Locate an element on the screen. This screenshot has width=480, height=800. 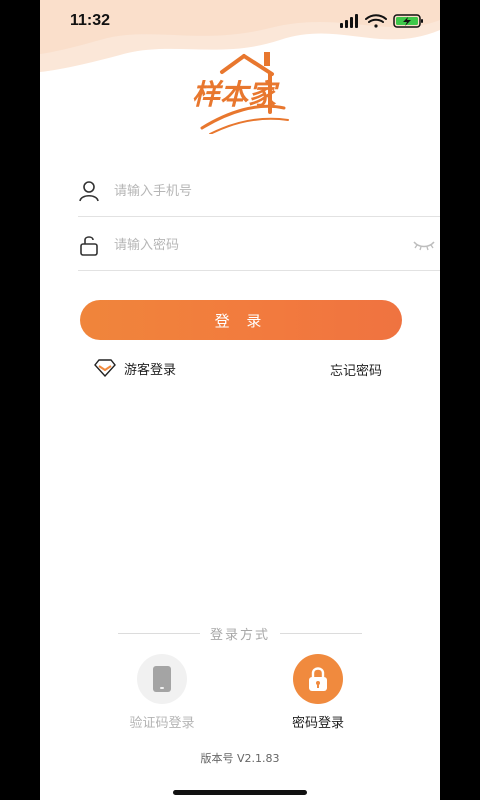
signal-icon is located at coordinates (349, 21).